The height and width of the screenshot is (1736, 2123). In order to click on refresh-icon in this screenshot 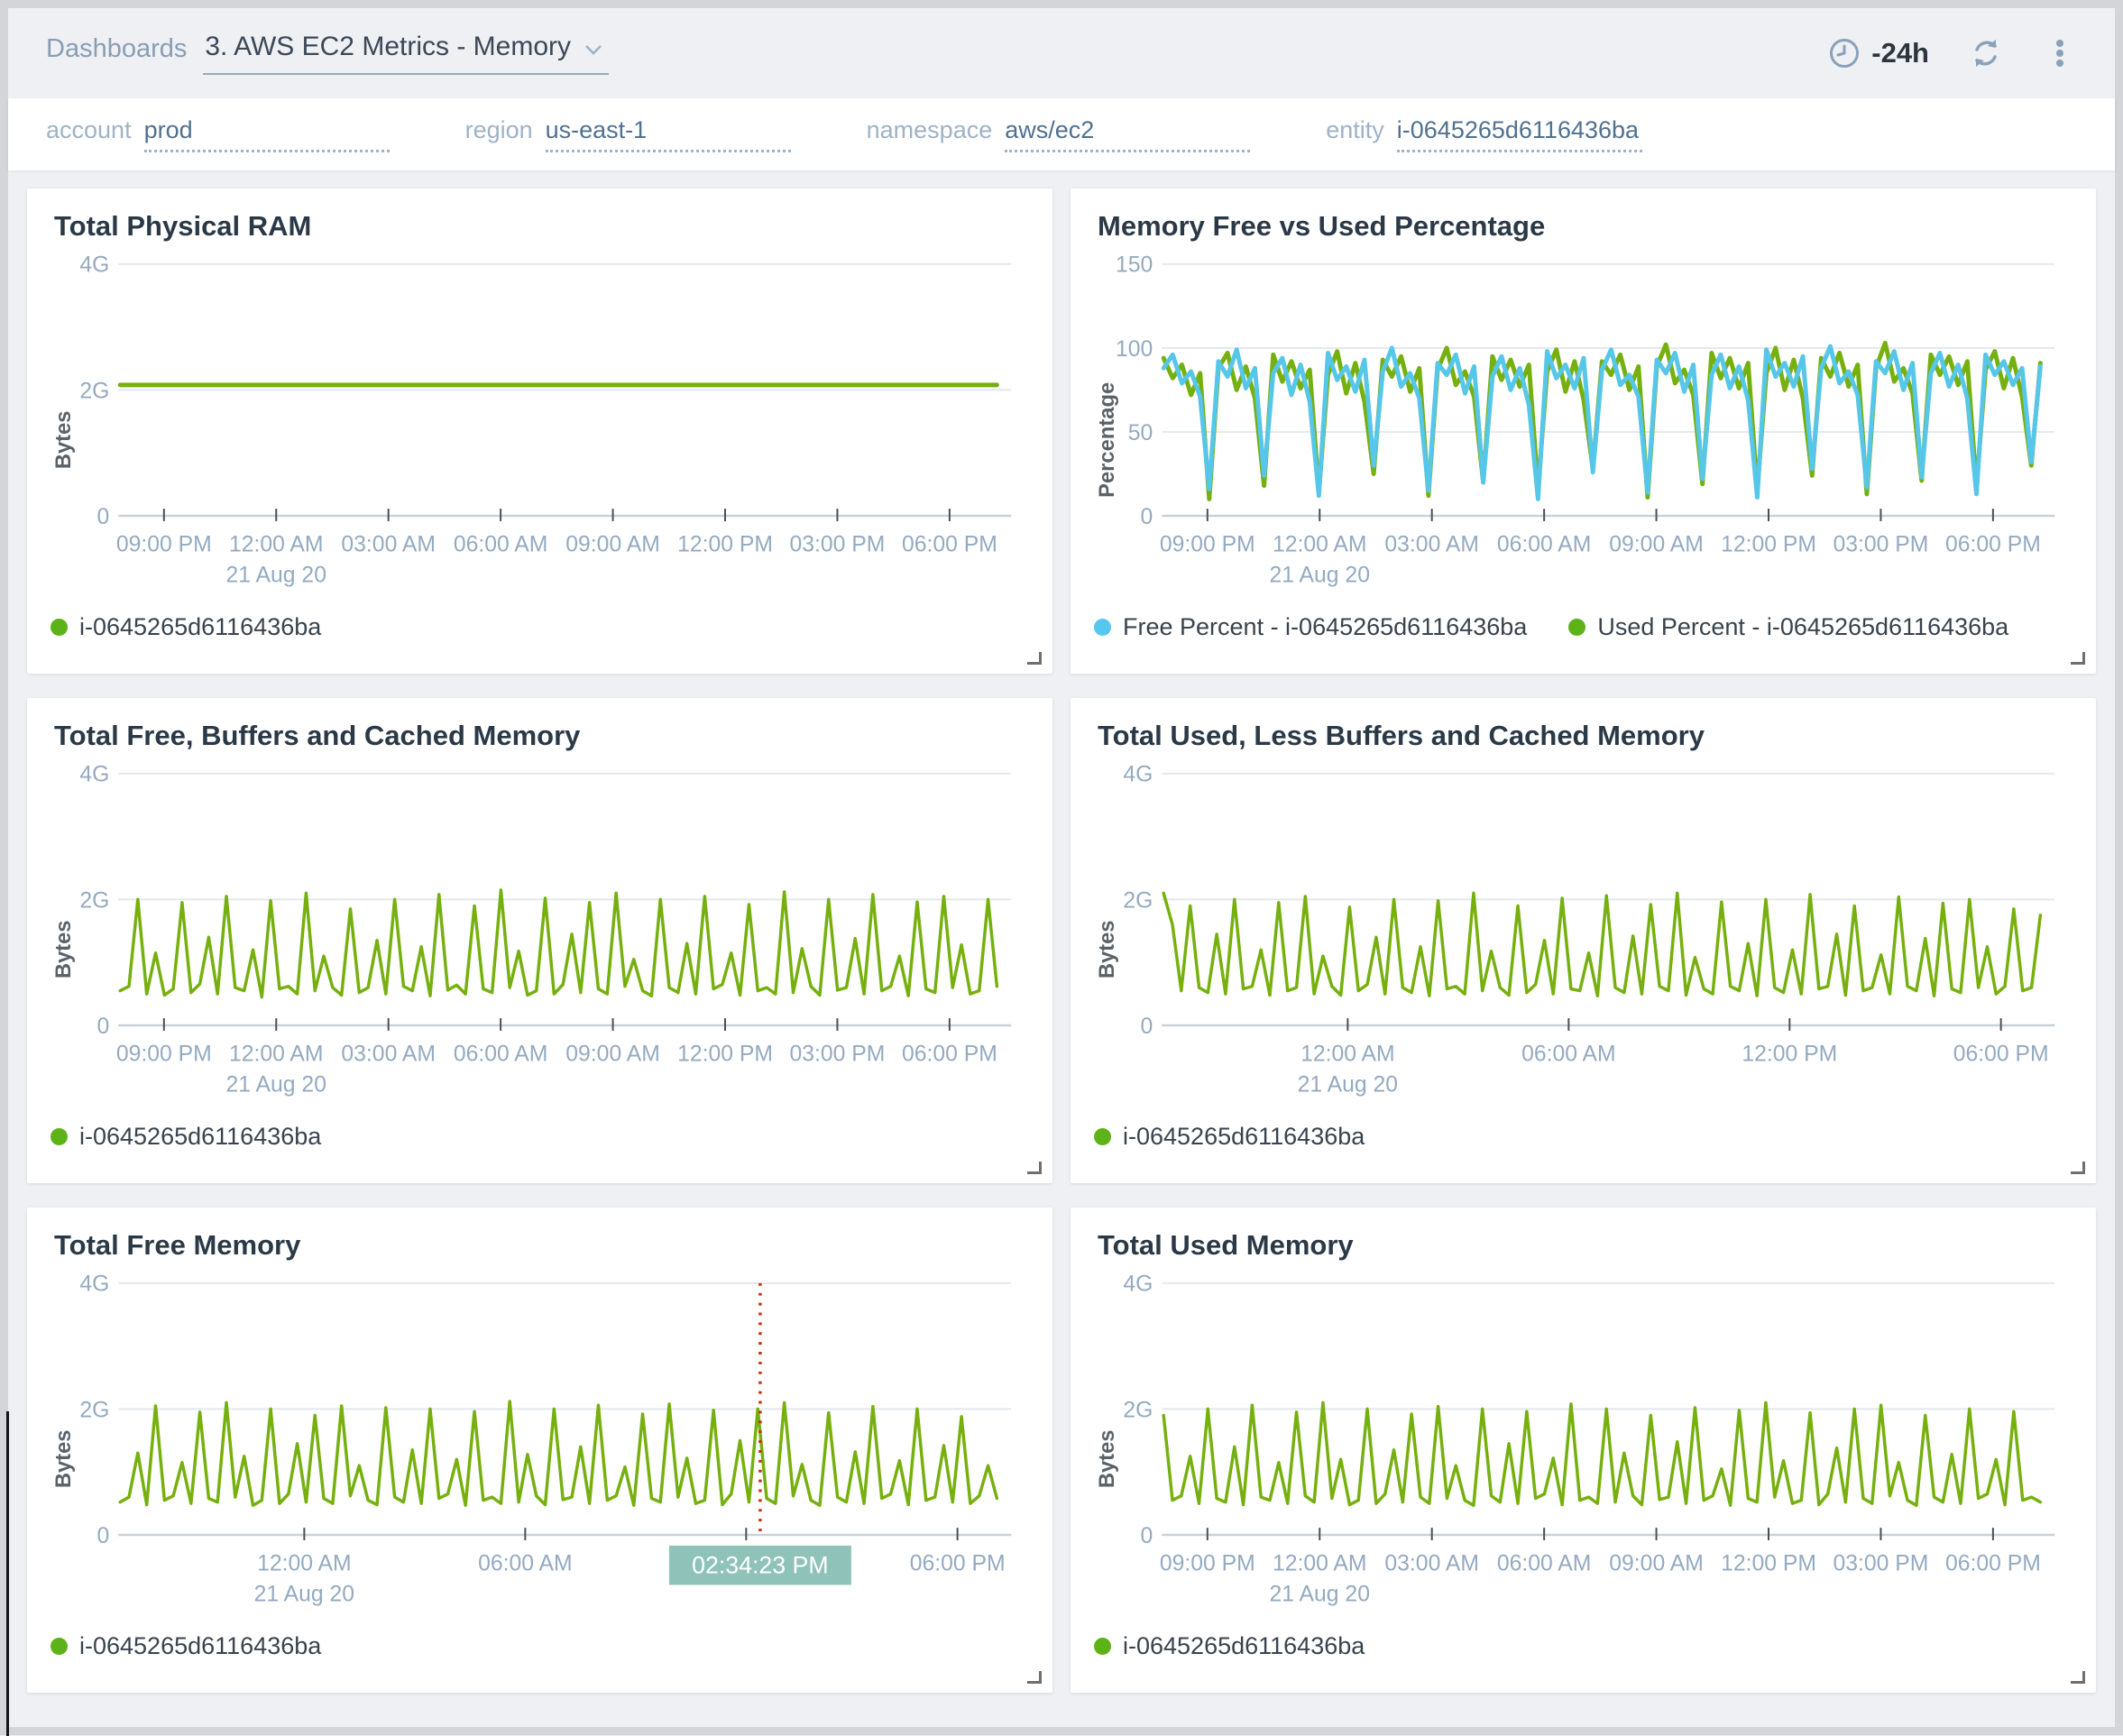, I will do `click(1986, 54)`.